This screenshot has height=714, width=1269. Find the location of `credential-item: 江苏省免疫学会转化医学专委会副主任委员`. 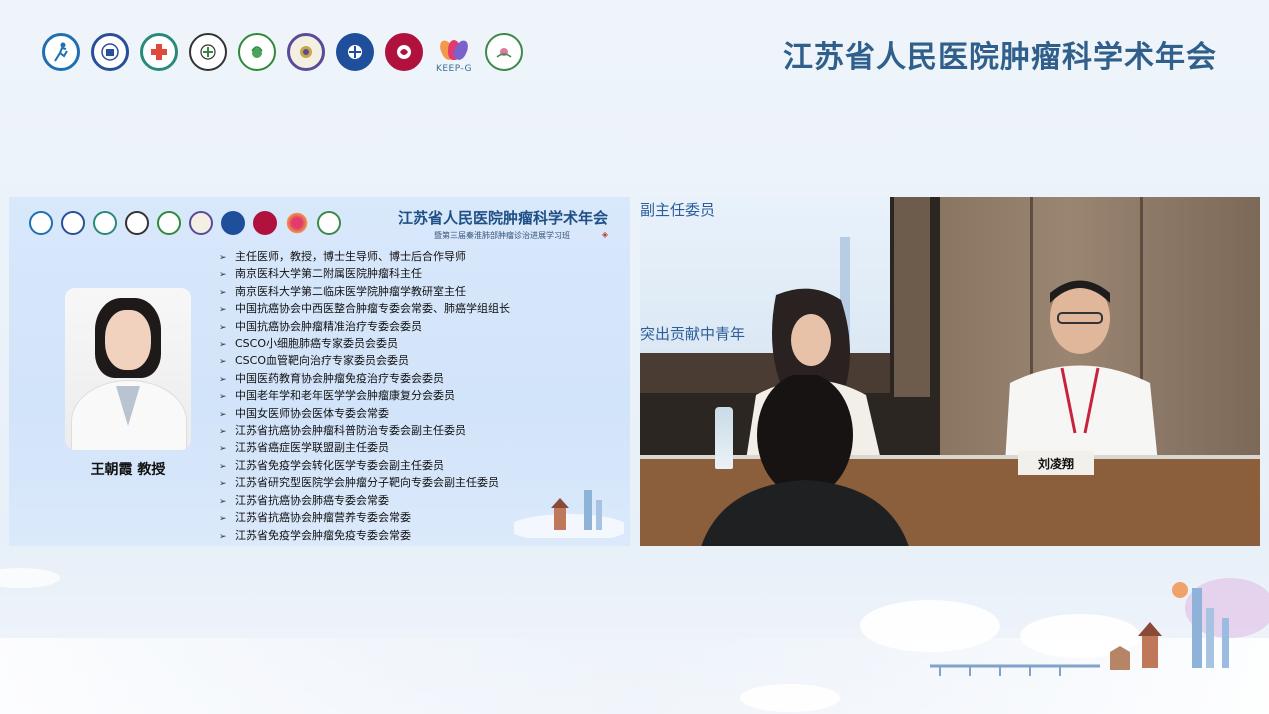

credential-item: 江苏省免疫学会转化医学专委会副主任委员 is located at coordinates (380, 466).